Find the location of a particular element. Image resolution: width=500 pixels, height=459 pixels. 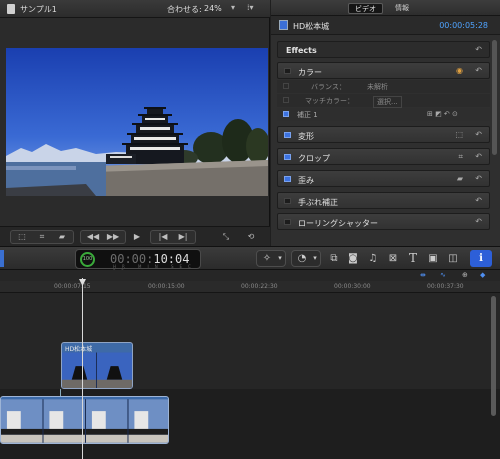

tab-info: 情報 is located at coordinates (402, 8).